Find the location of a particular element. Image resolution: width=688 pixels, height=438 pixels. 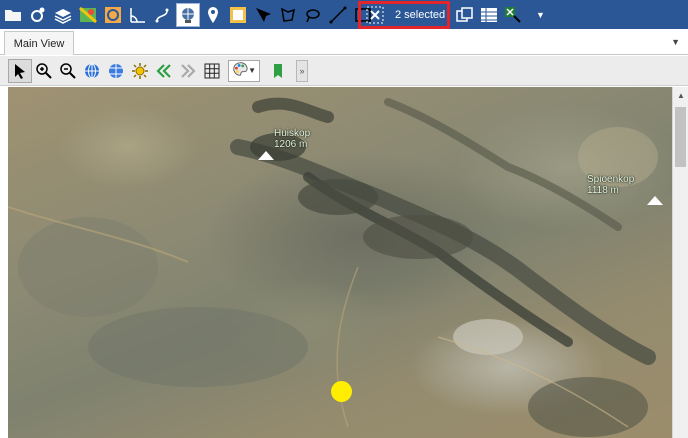

spioenkop-name: Spioenkop is located at coordinates (611, 179).